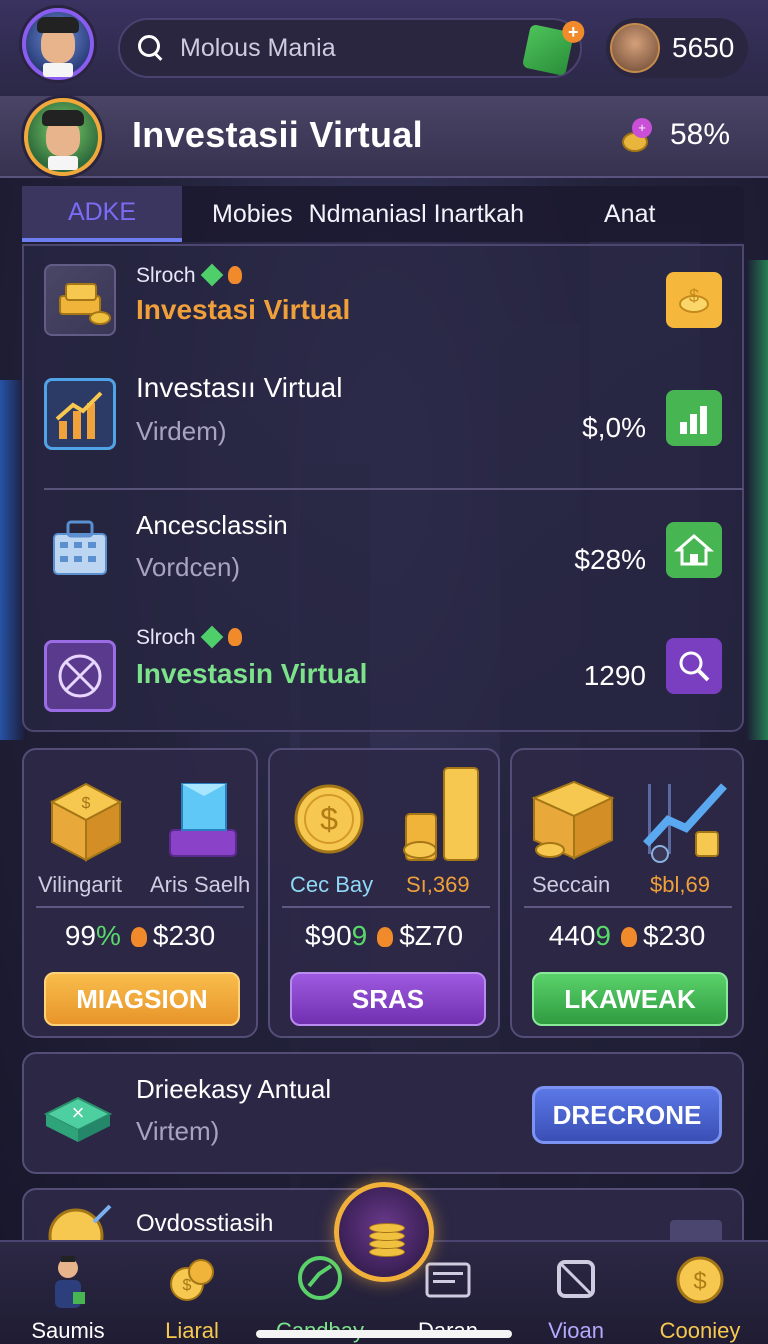 This screenshot has height=1344, width=768. I want to click on tab-bar: ADKE Mobies Ndmaniasl Inartkah Anat, so click(383, 214).